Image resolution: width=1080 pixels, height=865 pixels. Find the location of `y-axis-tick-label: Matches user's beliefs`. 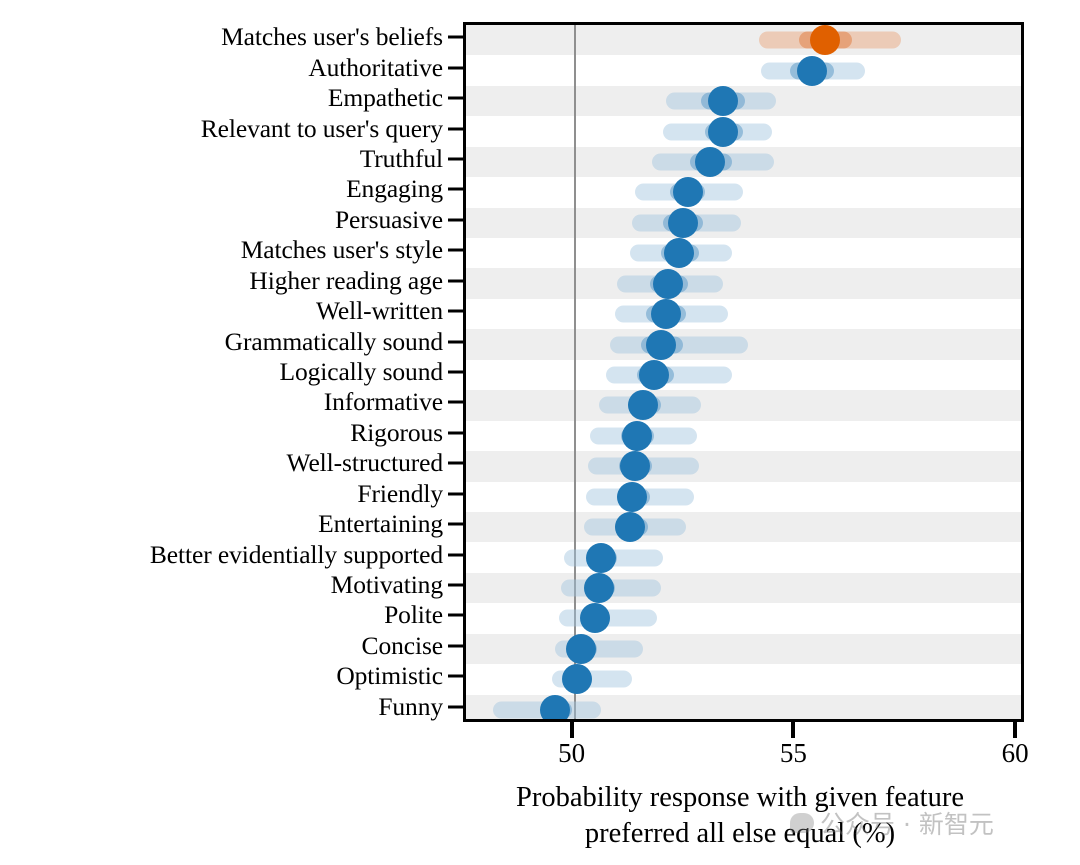

y-axis-tick-label: Matches user's beliefs is located at coordinates (332, 37).